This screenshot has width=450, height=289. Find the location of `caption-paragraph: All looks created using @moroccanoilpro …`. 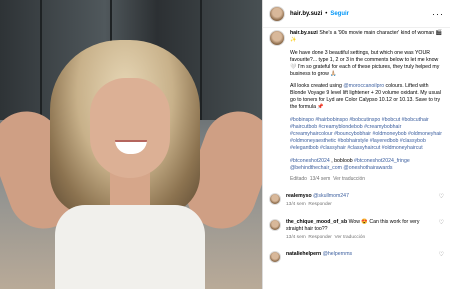

caption-paragraph: All looks created using @moroccanoilpro … is located at coordinates (367, 97).